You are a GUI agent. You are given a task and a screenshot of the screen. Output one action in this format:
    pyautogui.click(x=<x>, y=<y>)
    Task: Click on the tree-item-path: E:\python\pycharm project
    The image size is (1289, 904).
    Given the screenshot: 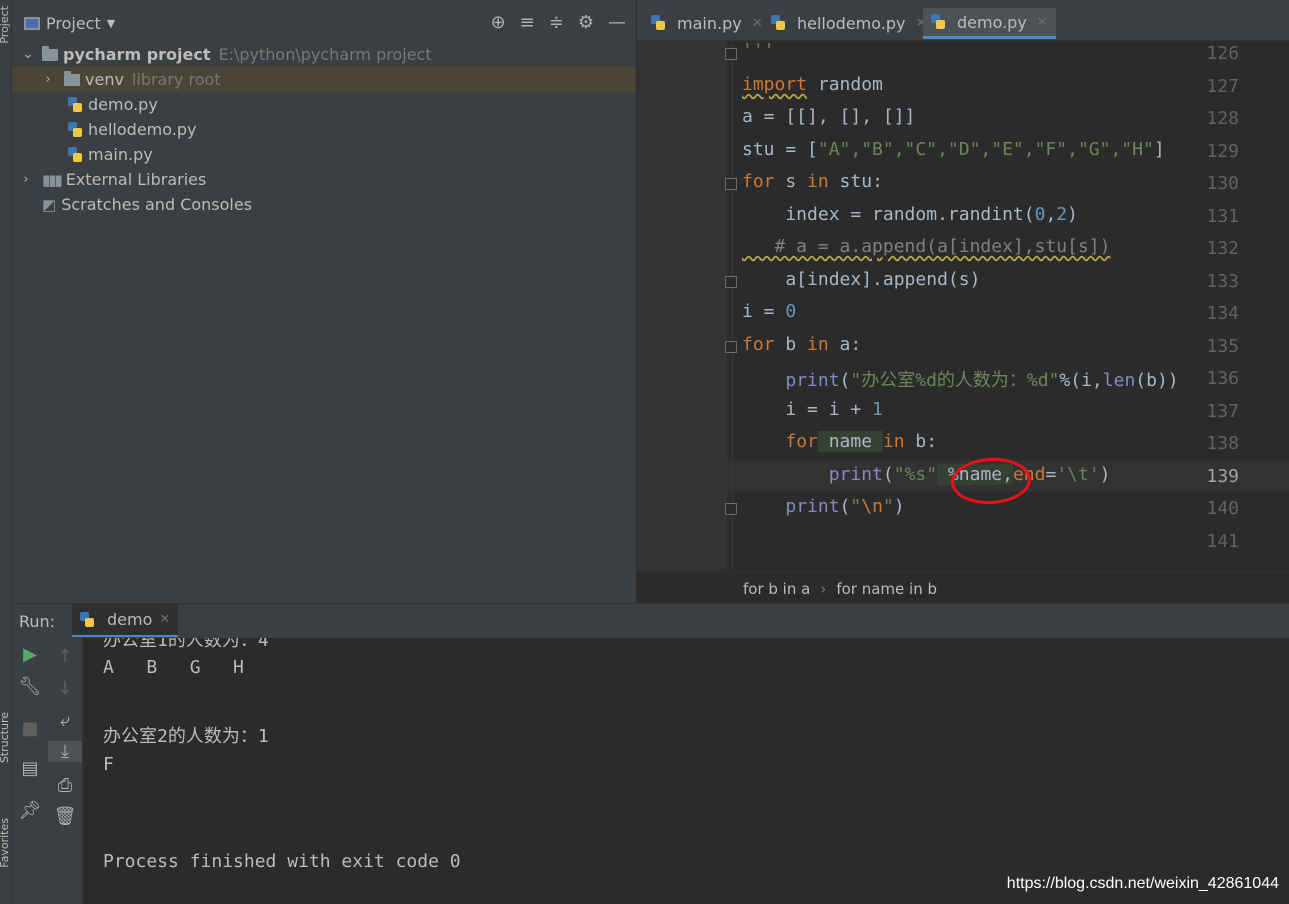 What is the action you would take?
    pyautogui.click(x=325, y=54)
    